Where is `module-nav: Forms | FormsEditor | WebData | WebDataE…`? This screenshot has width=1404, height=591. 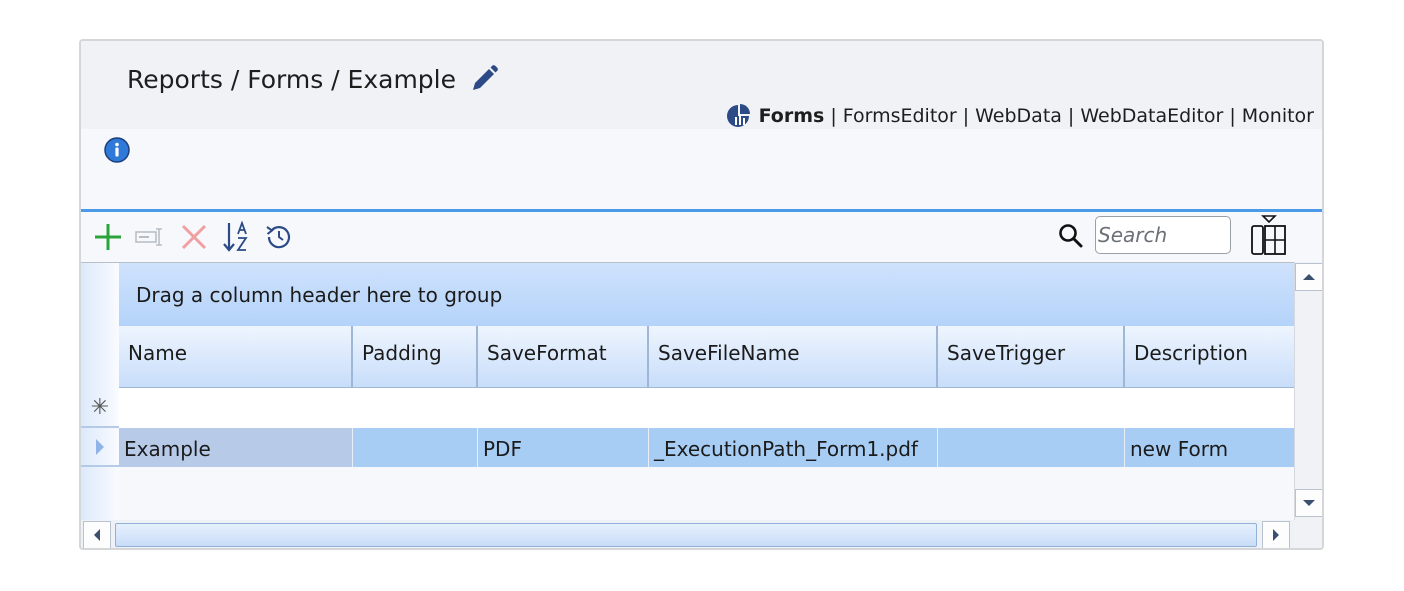
module-nav: Forms | FormsEditor | WebData | WebDataE… is located at coordinates (1019, 116).